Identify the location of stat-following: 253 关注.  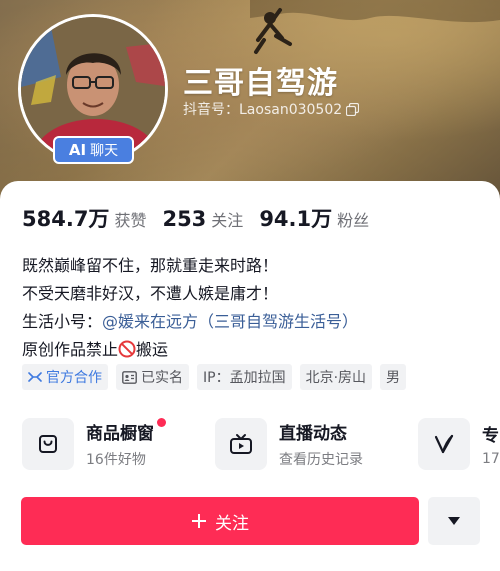
(202, 219).